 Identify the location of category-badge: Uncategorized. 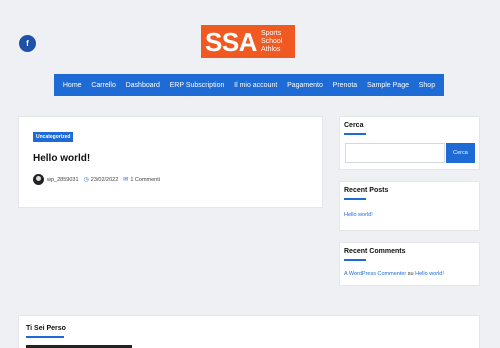
(53, 137).